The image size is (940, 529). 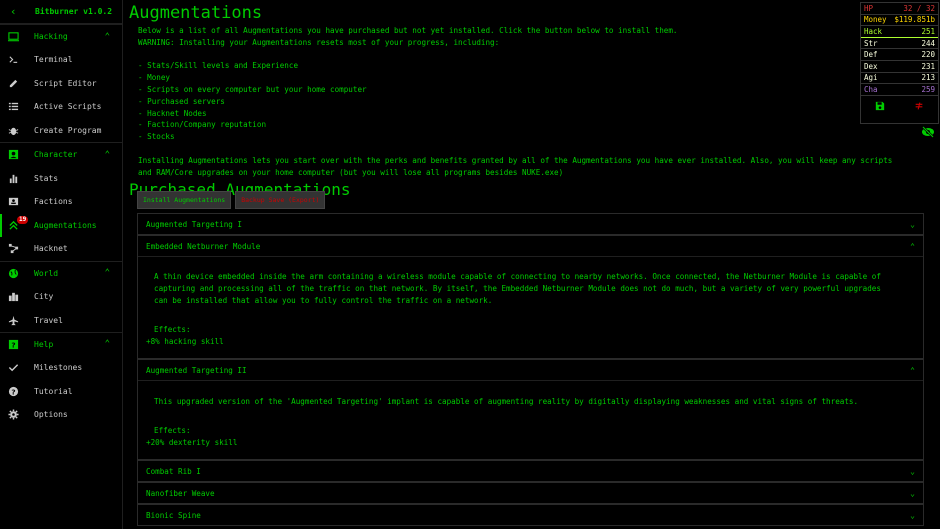 I want to click on sidebar-header: ‹ Bitburner v1.0.2, so click(x=61, y=12).